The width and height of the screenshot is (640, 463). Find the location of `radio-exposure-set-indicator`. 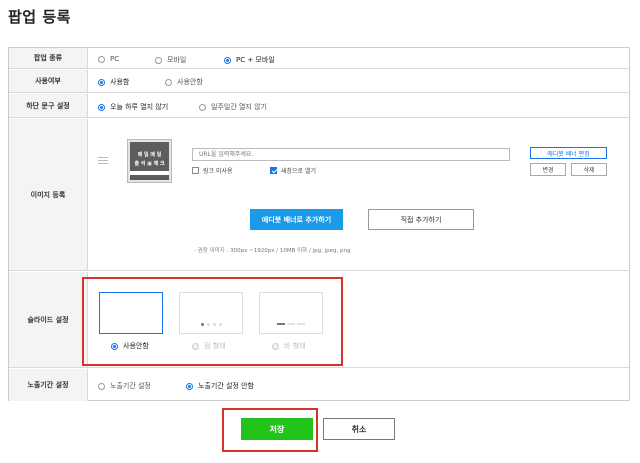

radio-exposure-set-indicator is located at coordinates (101, 386).